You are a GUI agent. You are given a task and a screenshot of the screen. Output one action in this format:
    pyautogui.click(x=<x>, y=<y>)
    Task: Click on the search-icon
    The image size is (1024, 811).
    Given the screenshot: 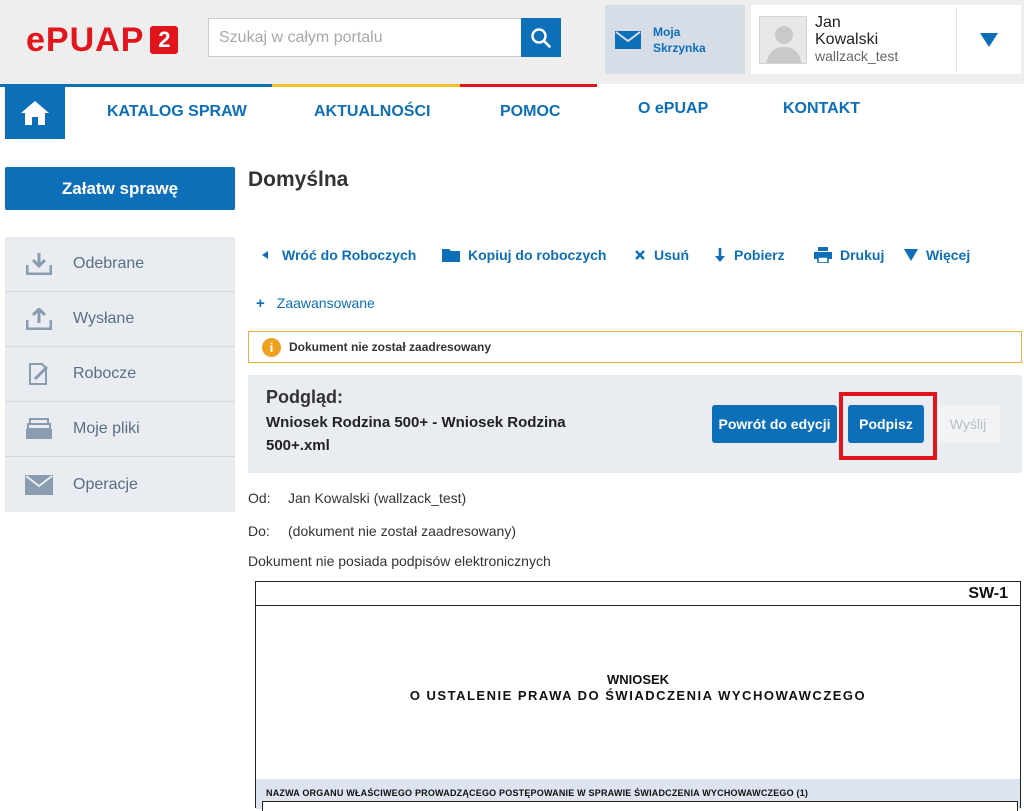 What is the action you would take?
    pyautogui.click(x=541, y=37)
    